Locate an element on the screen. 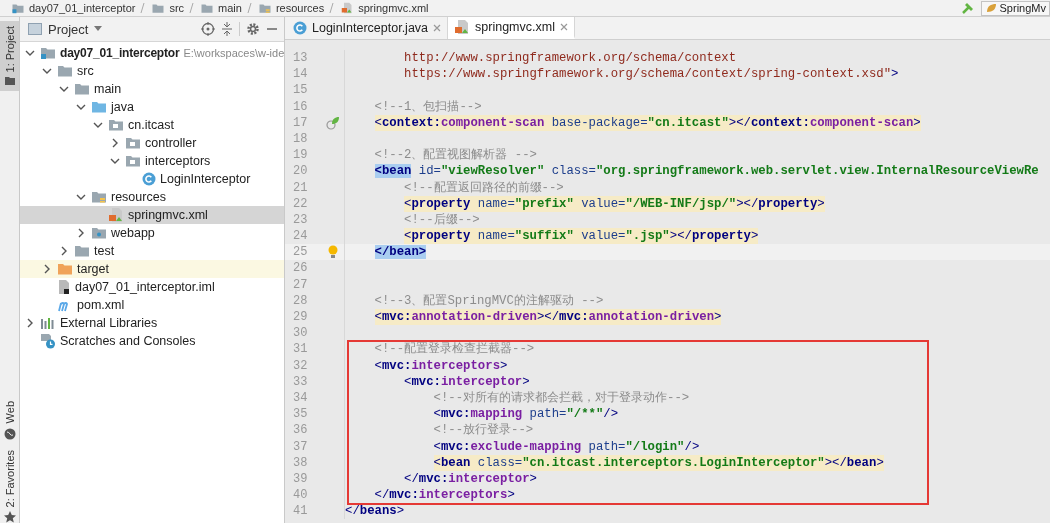  breadcrumb-item: day07_01_interceptor is located at coordinates (82, 8).